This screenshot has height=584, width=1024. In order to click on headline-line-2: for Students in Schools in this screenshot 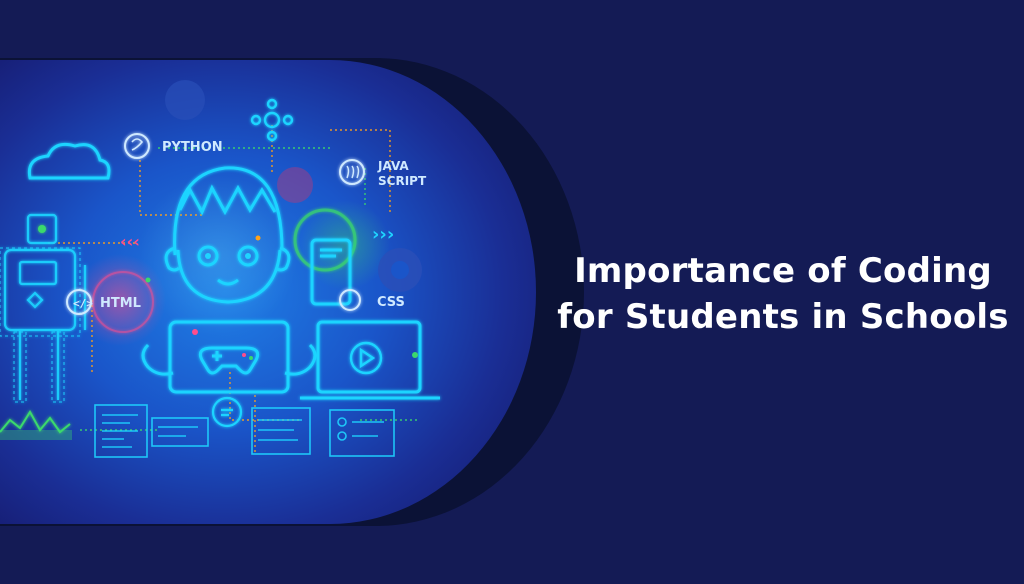, I will do `click(783, 317)`.